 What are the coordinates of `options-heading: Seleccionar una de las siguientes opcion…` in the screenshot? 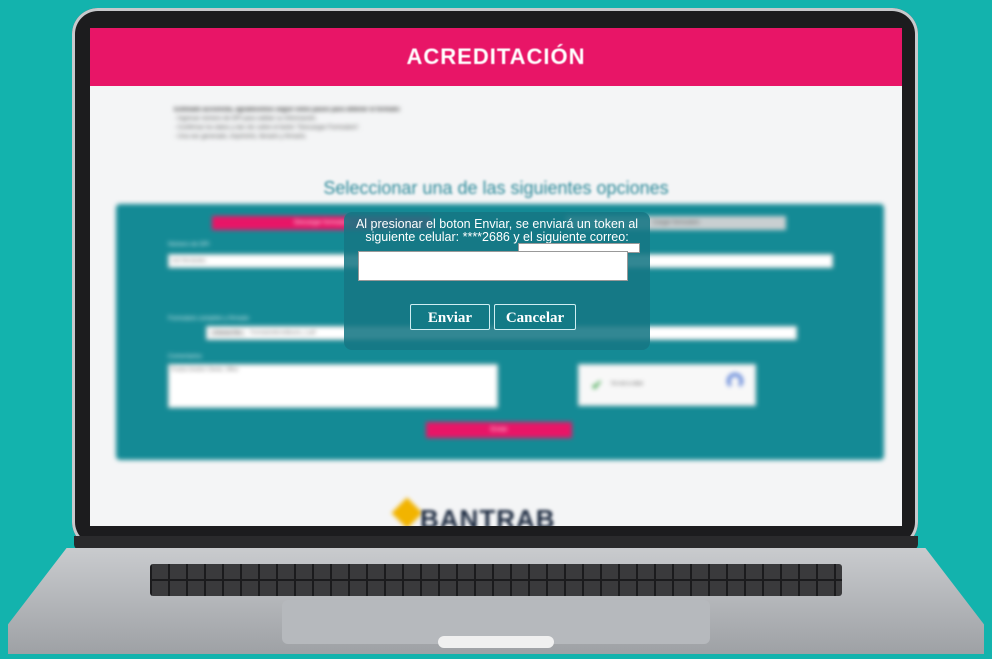 It's located at (496, 188).